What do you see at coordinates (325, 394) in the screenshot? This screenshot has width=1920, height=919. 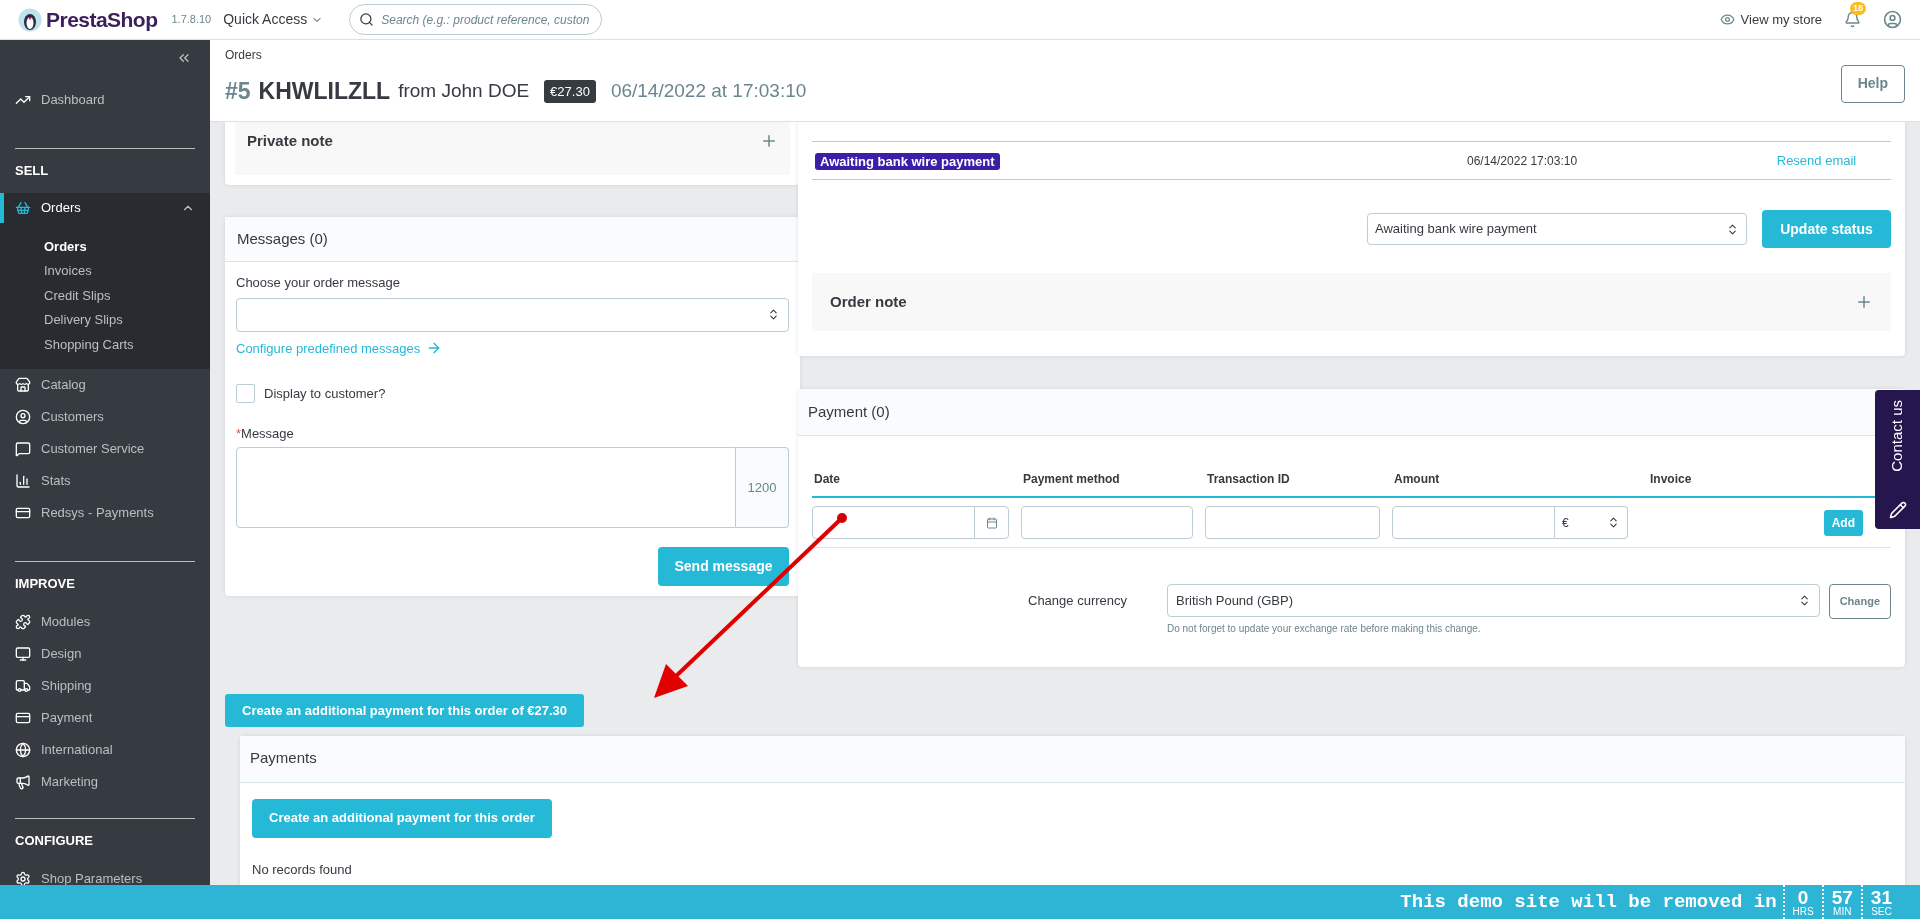 I see `checkbox-label: Display to customer?` at bounding box center [325, 394].